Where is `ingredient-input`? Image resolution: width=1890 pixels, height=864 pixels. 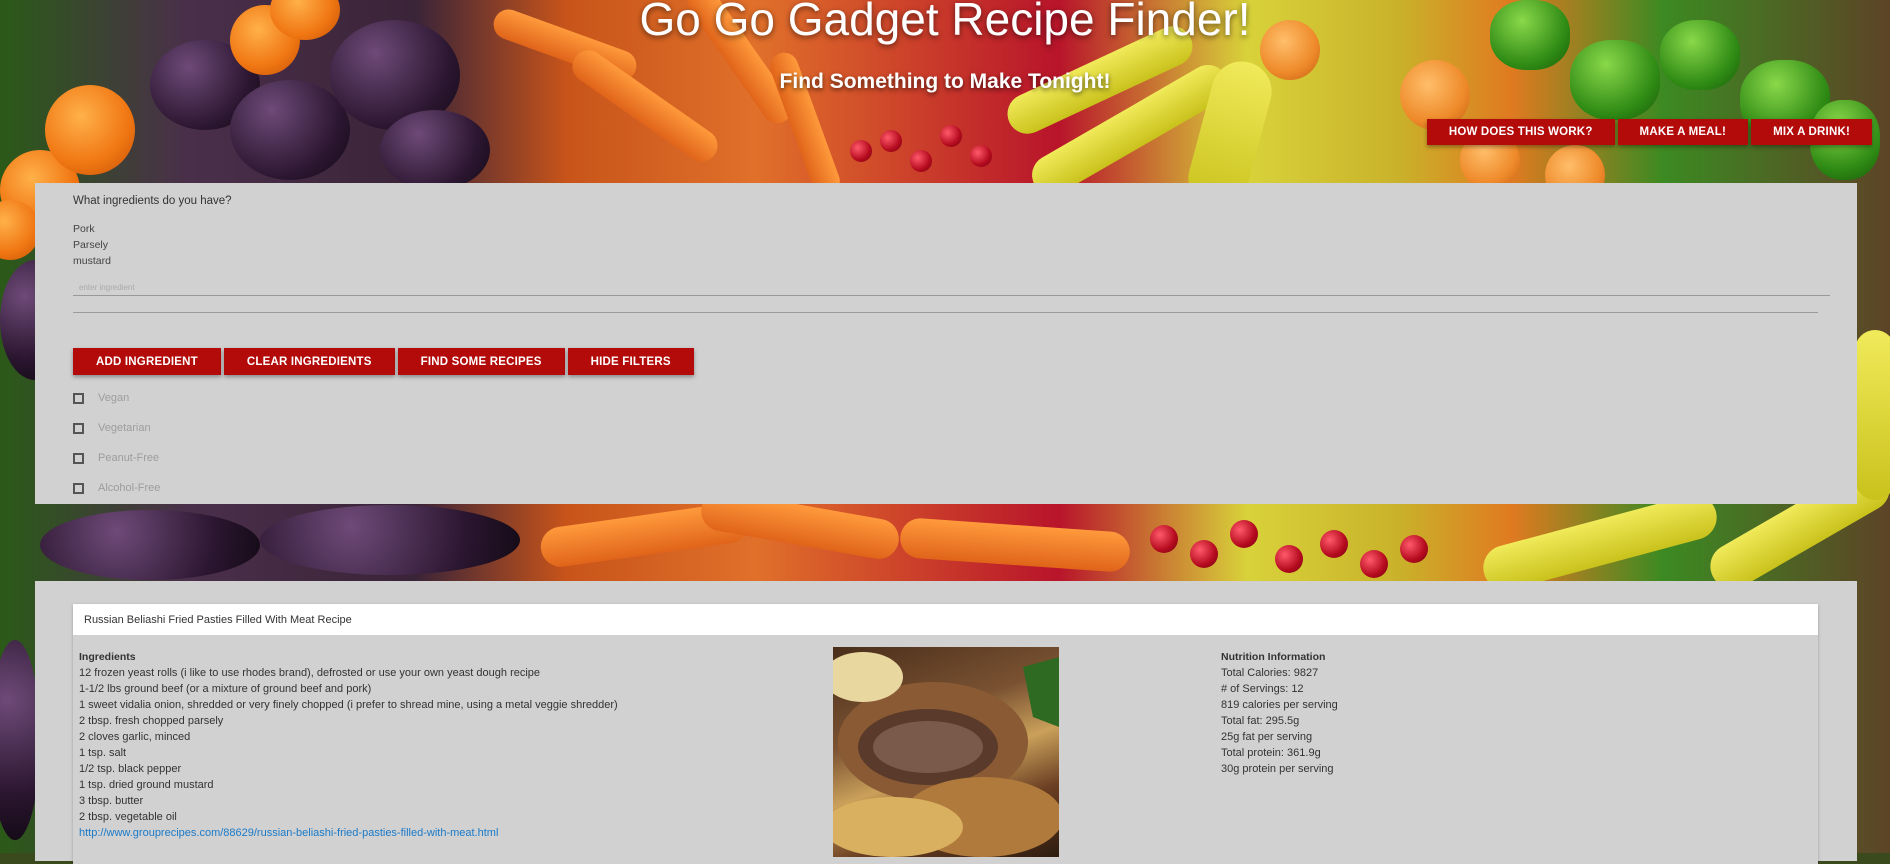 ingredient-input is located at coordinates (951, 287).